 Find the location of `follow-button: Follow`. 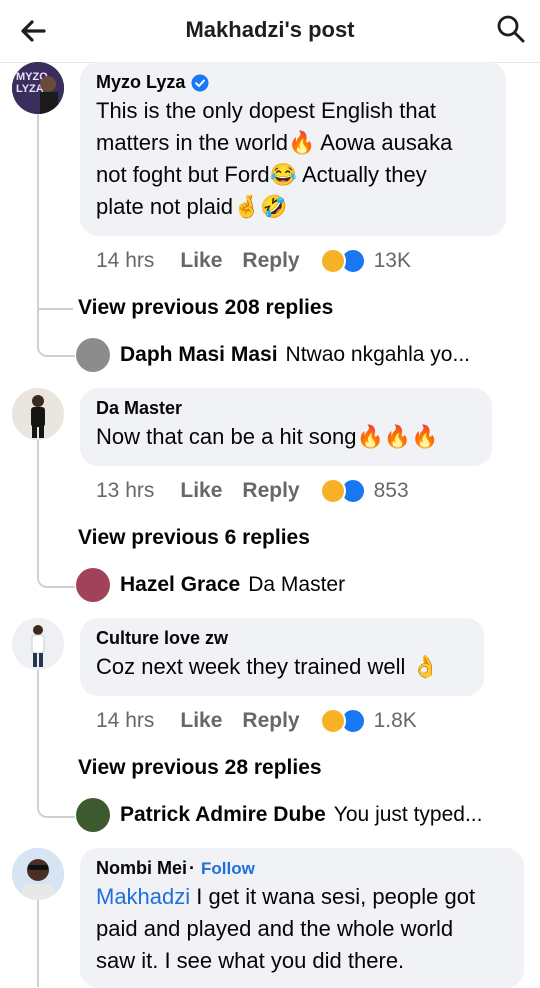

follow-button: Follow is located at coordinates (228, 869).